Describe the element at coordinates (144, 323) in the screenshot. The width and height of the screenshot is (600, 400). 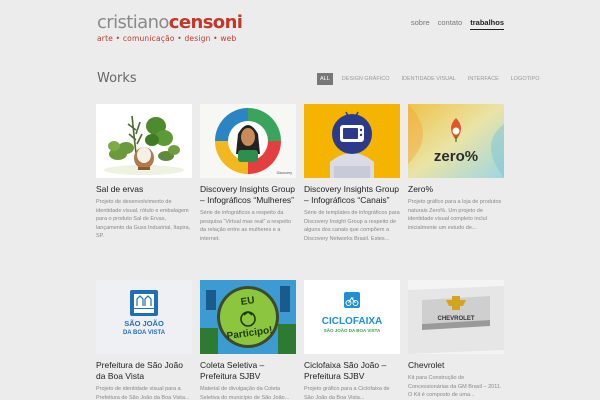
I see `city-logo-line-1: SÃO JOÃO` at that location.